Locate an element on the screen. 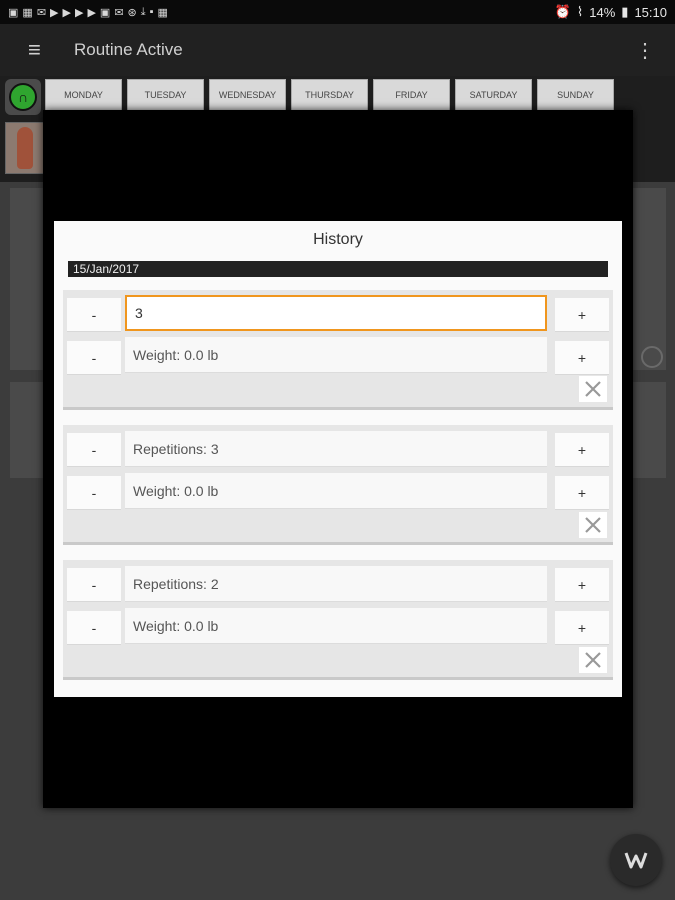 The height and width of the screenshot is (900, 675). set-card: - Repetitions: 3 + - Weight: 0.0 lb + is located at coordinates (338, 485).